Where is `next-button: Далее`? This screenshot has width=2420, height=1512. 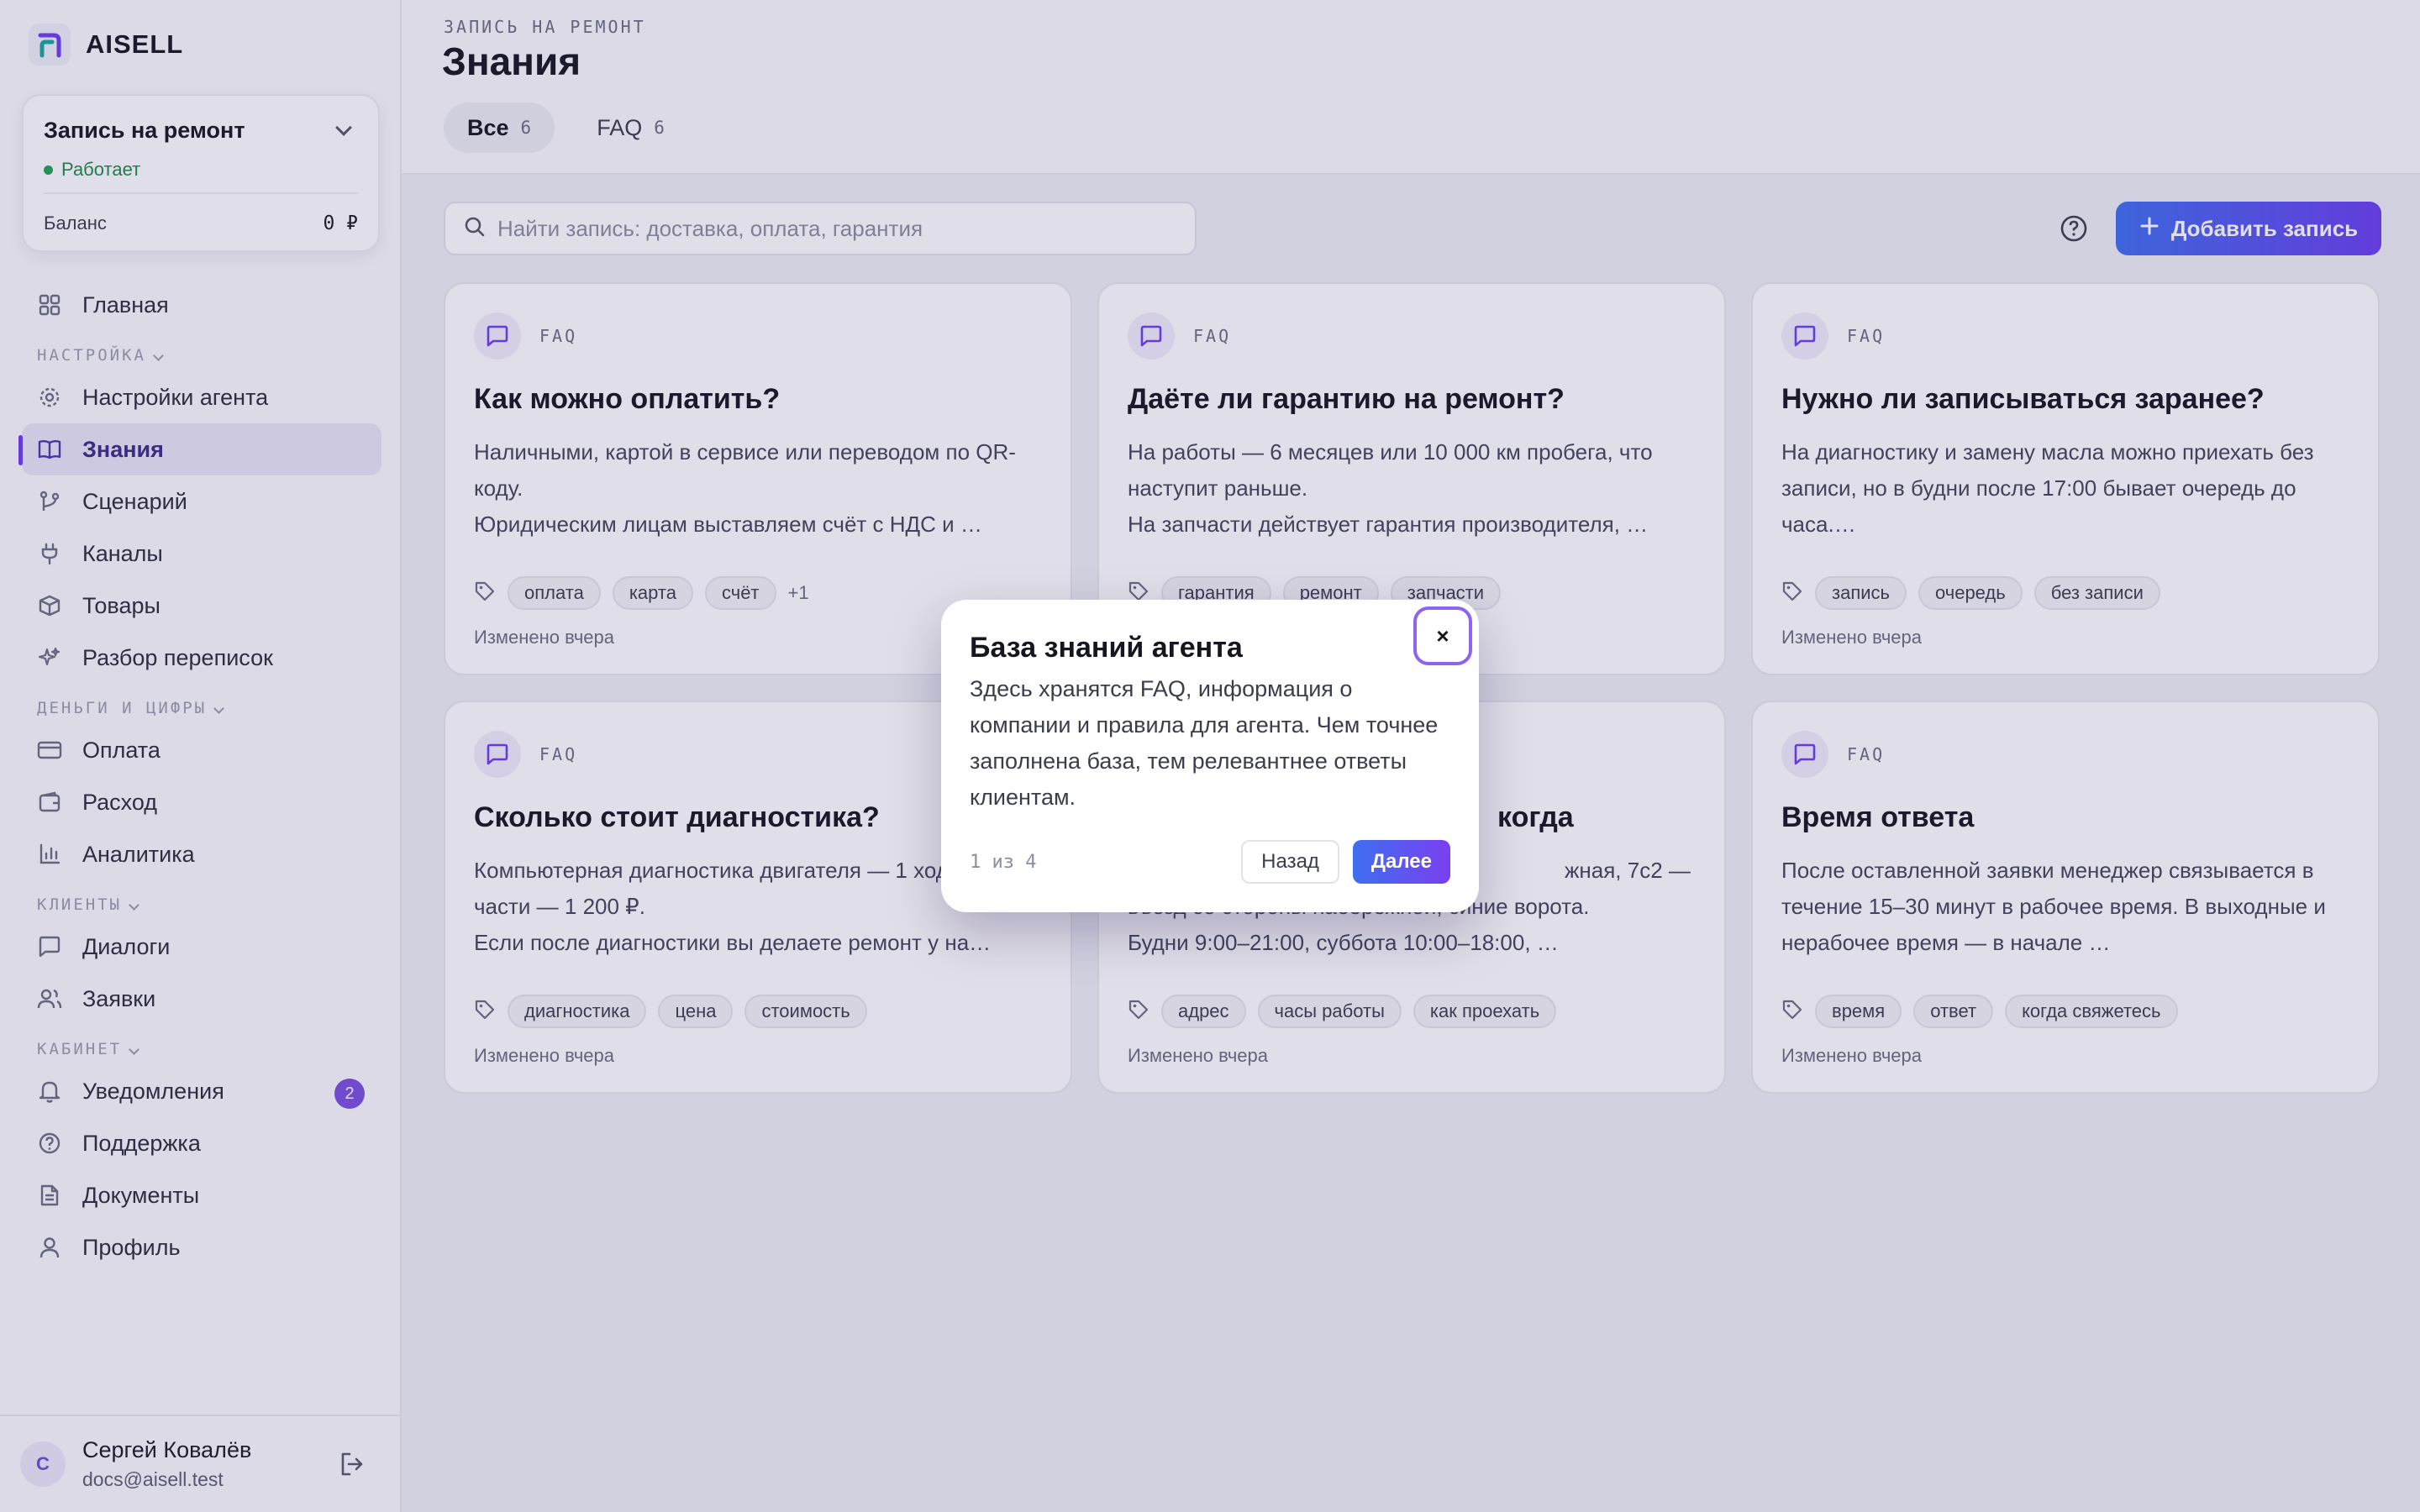
next-button: Далее is located at coordinates (1401, 862).